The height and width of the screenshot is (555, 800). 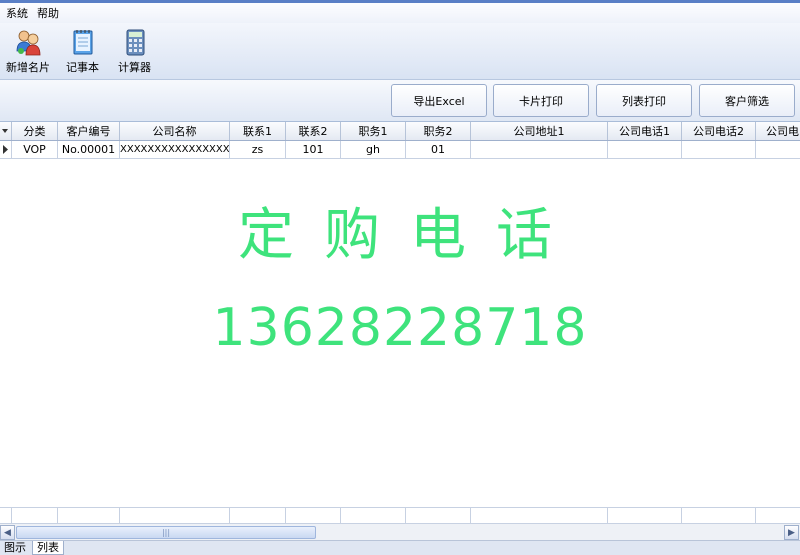 What do you see at coordinates (175, 149) in the screenshot?
I see `cell-company-name: XXXXXXXXXXXXXXXXXXXX` at bounding box center [175, 149].